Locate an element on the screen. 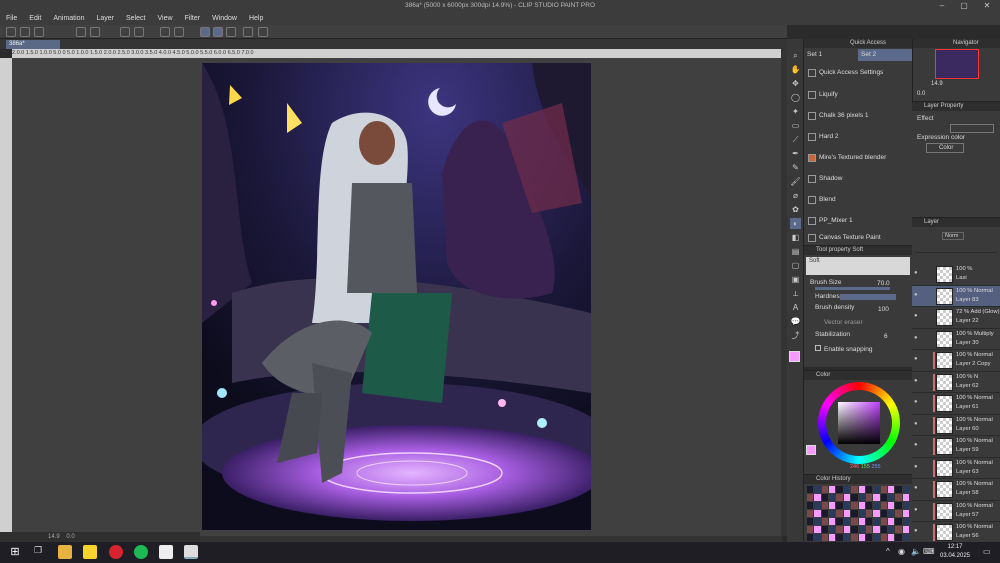 The image size is (1000, 563). maximize-button: ▢ is located at coordinates (964, 6).